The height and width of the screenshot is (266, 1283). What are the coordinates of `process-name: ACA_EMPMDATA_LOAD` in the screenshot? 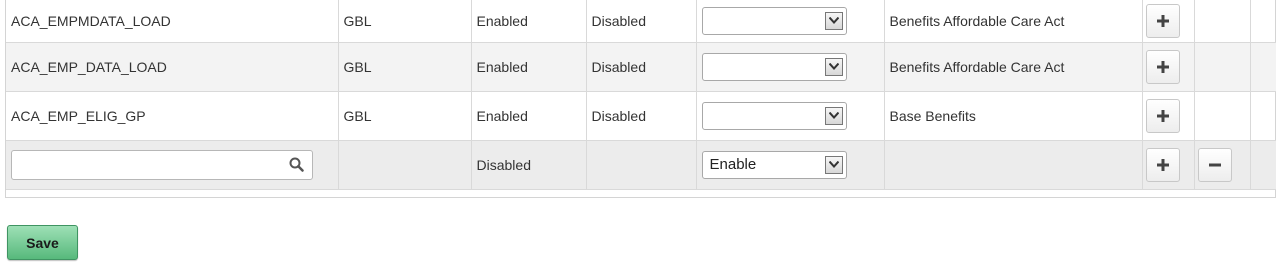 It's located at (91, 20).